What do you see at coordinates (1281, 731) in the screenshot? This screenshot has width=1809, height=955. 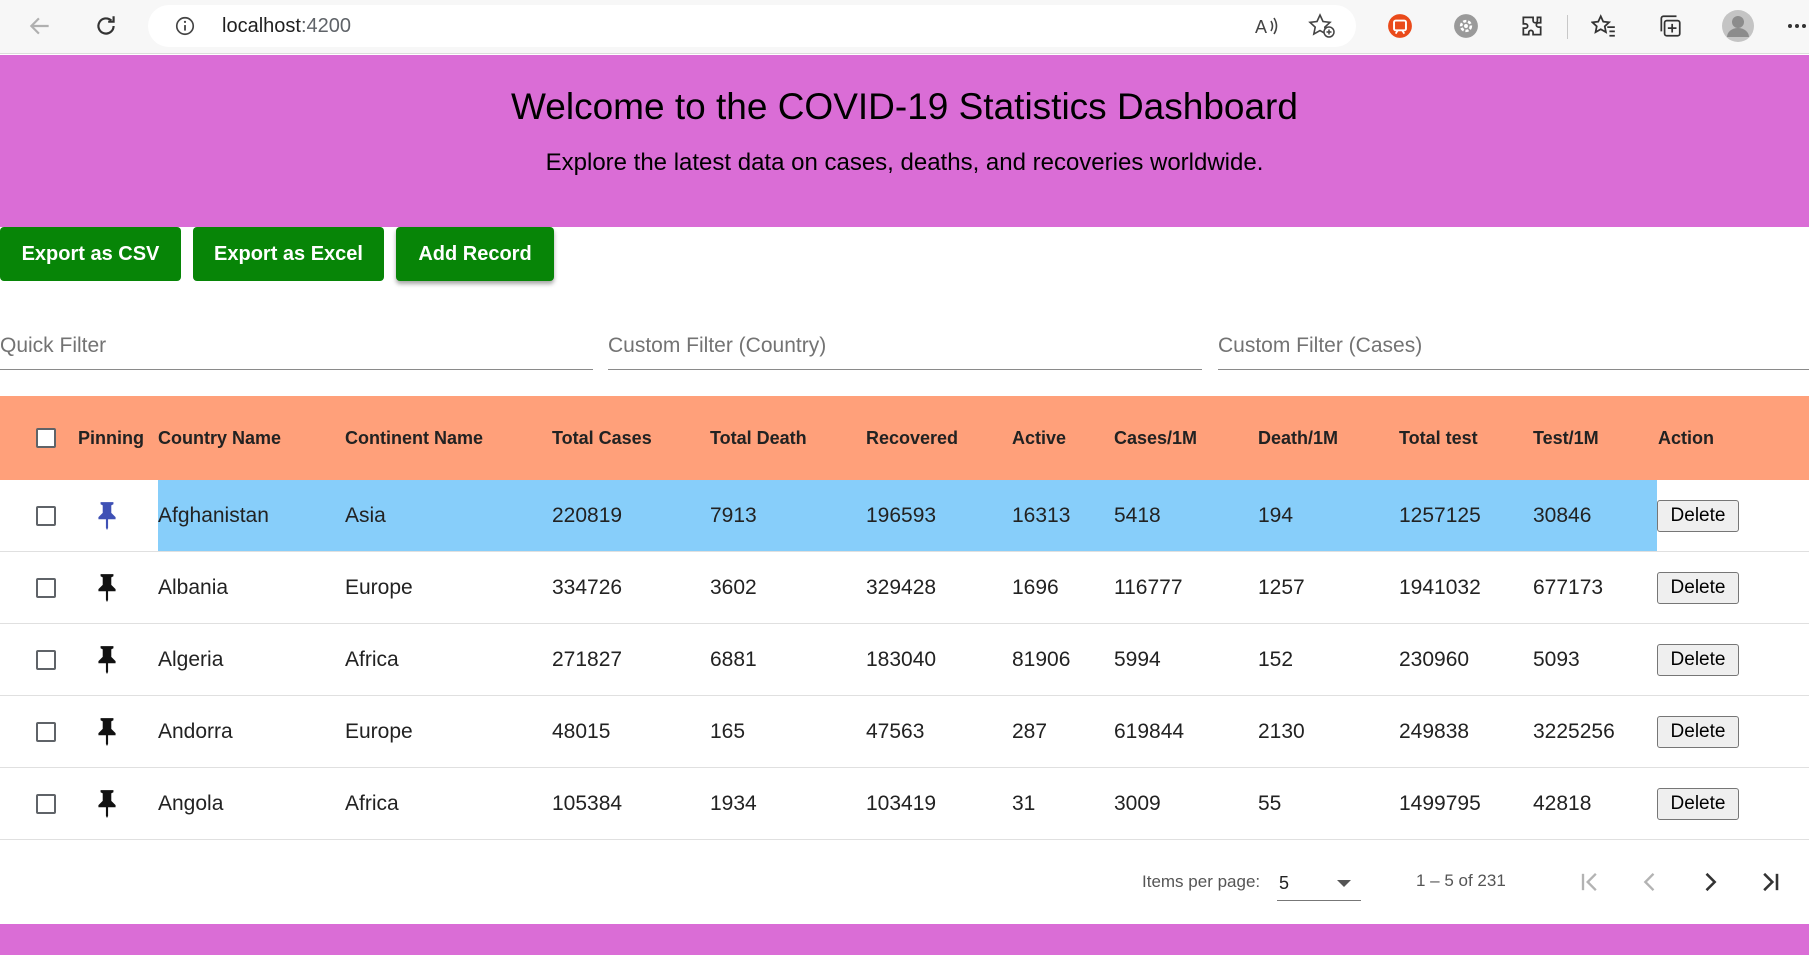 I see `cell-death-per-million: 2130` at bounding box center [1281, 731].